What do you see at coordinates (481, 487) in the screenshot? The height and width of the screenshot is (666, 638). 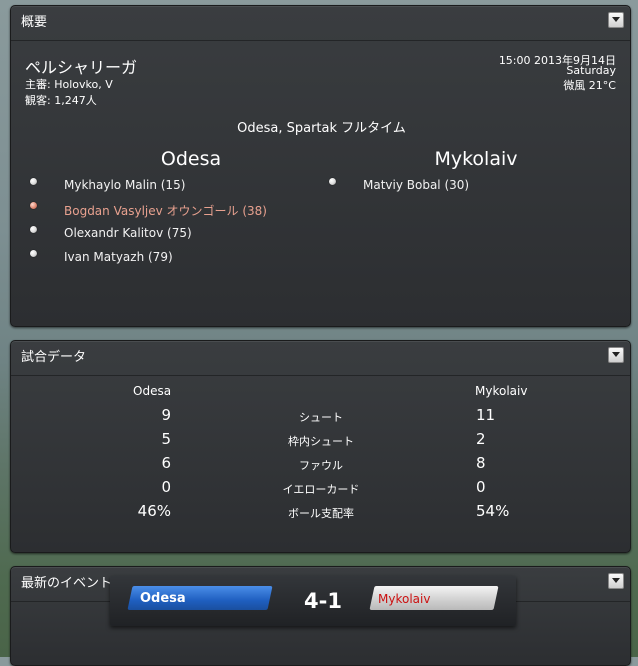 I see `stat-away-value: 0` at bounding box center [481, 487].